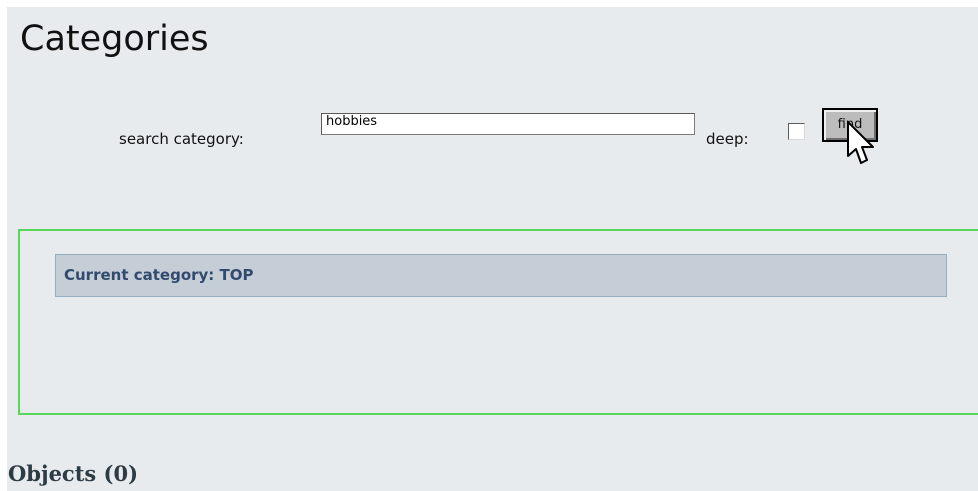  I want to click on deep-checkbox, so click(796, 131).